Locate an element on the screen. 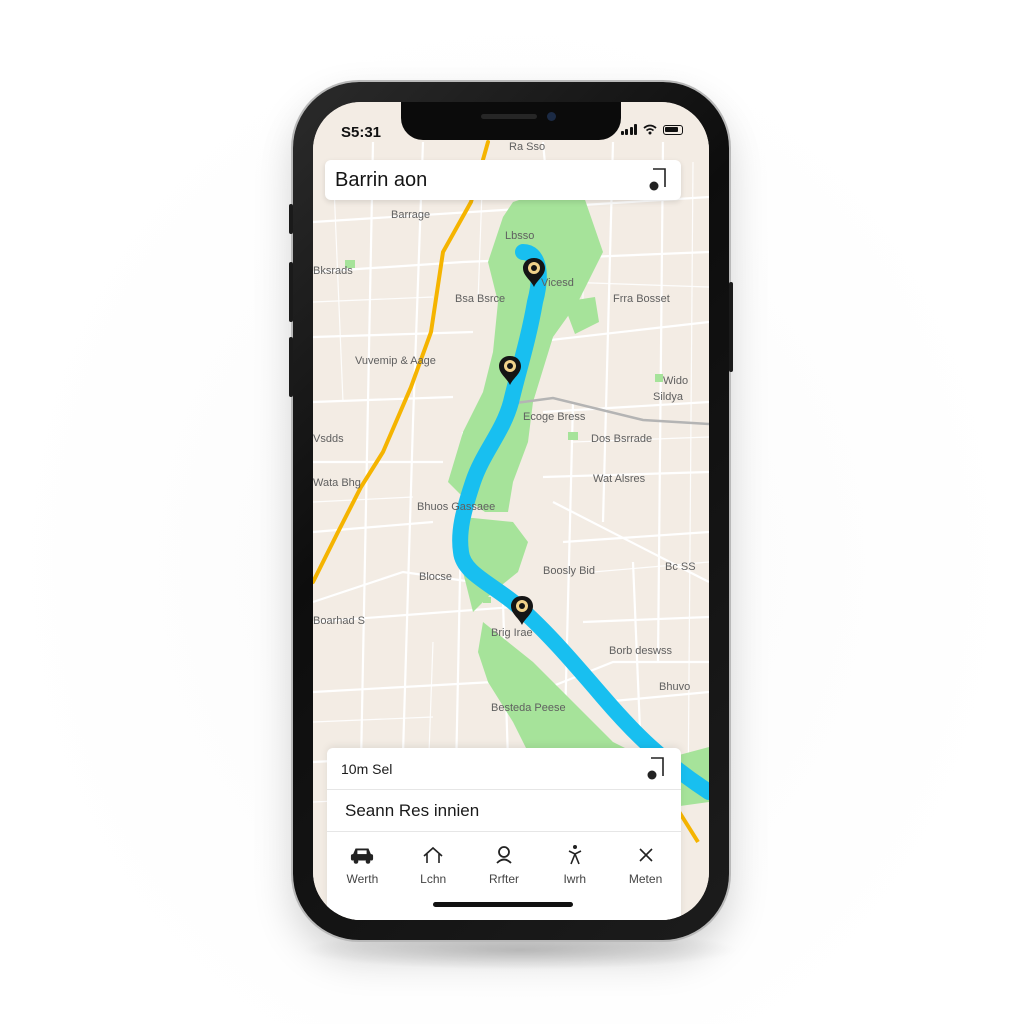  map-label: Wido is located at coordinates (675, 381).